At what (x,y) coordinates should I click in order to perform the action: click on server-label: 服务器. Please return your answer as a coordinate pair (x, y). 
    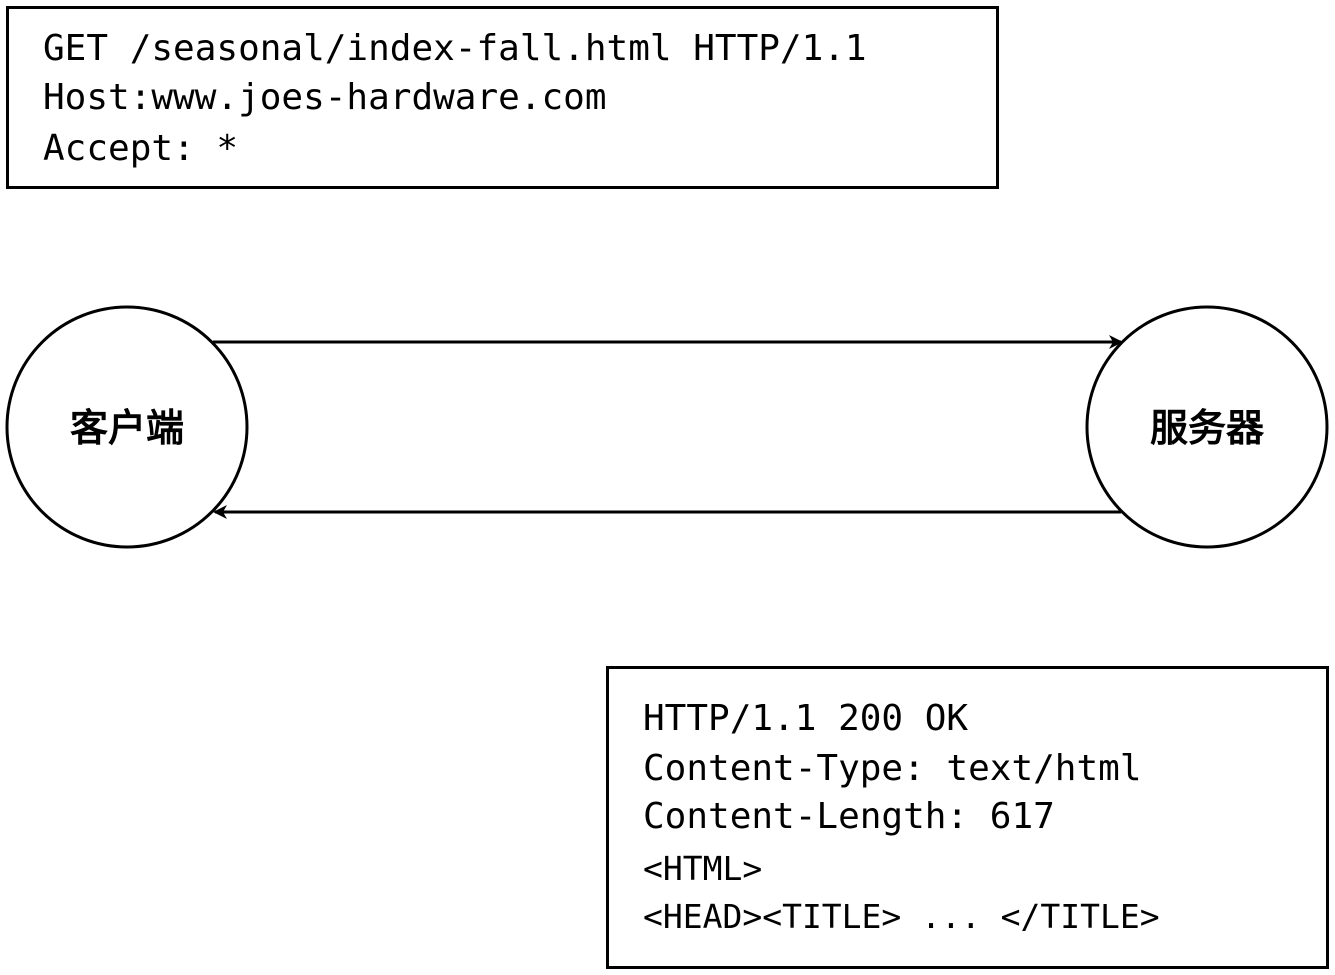
    Looking at the image, I should click on (1207, 428).